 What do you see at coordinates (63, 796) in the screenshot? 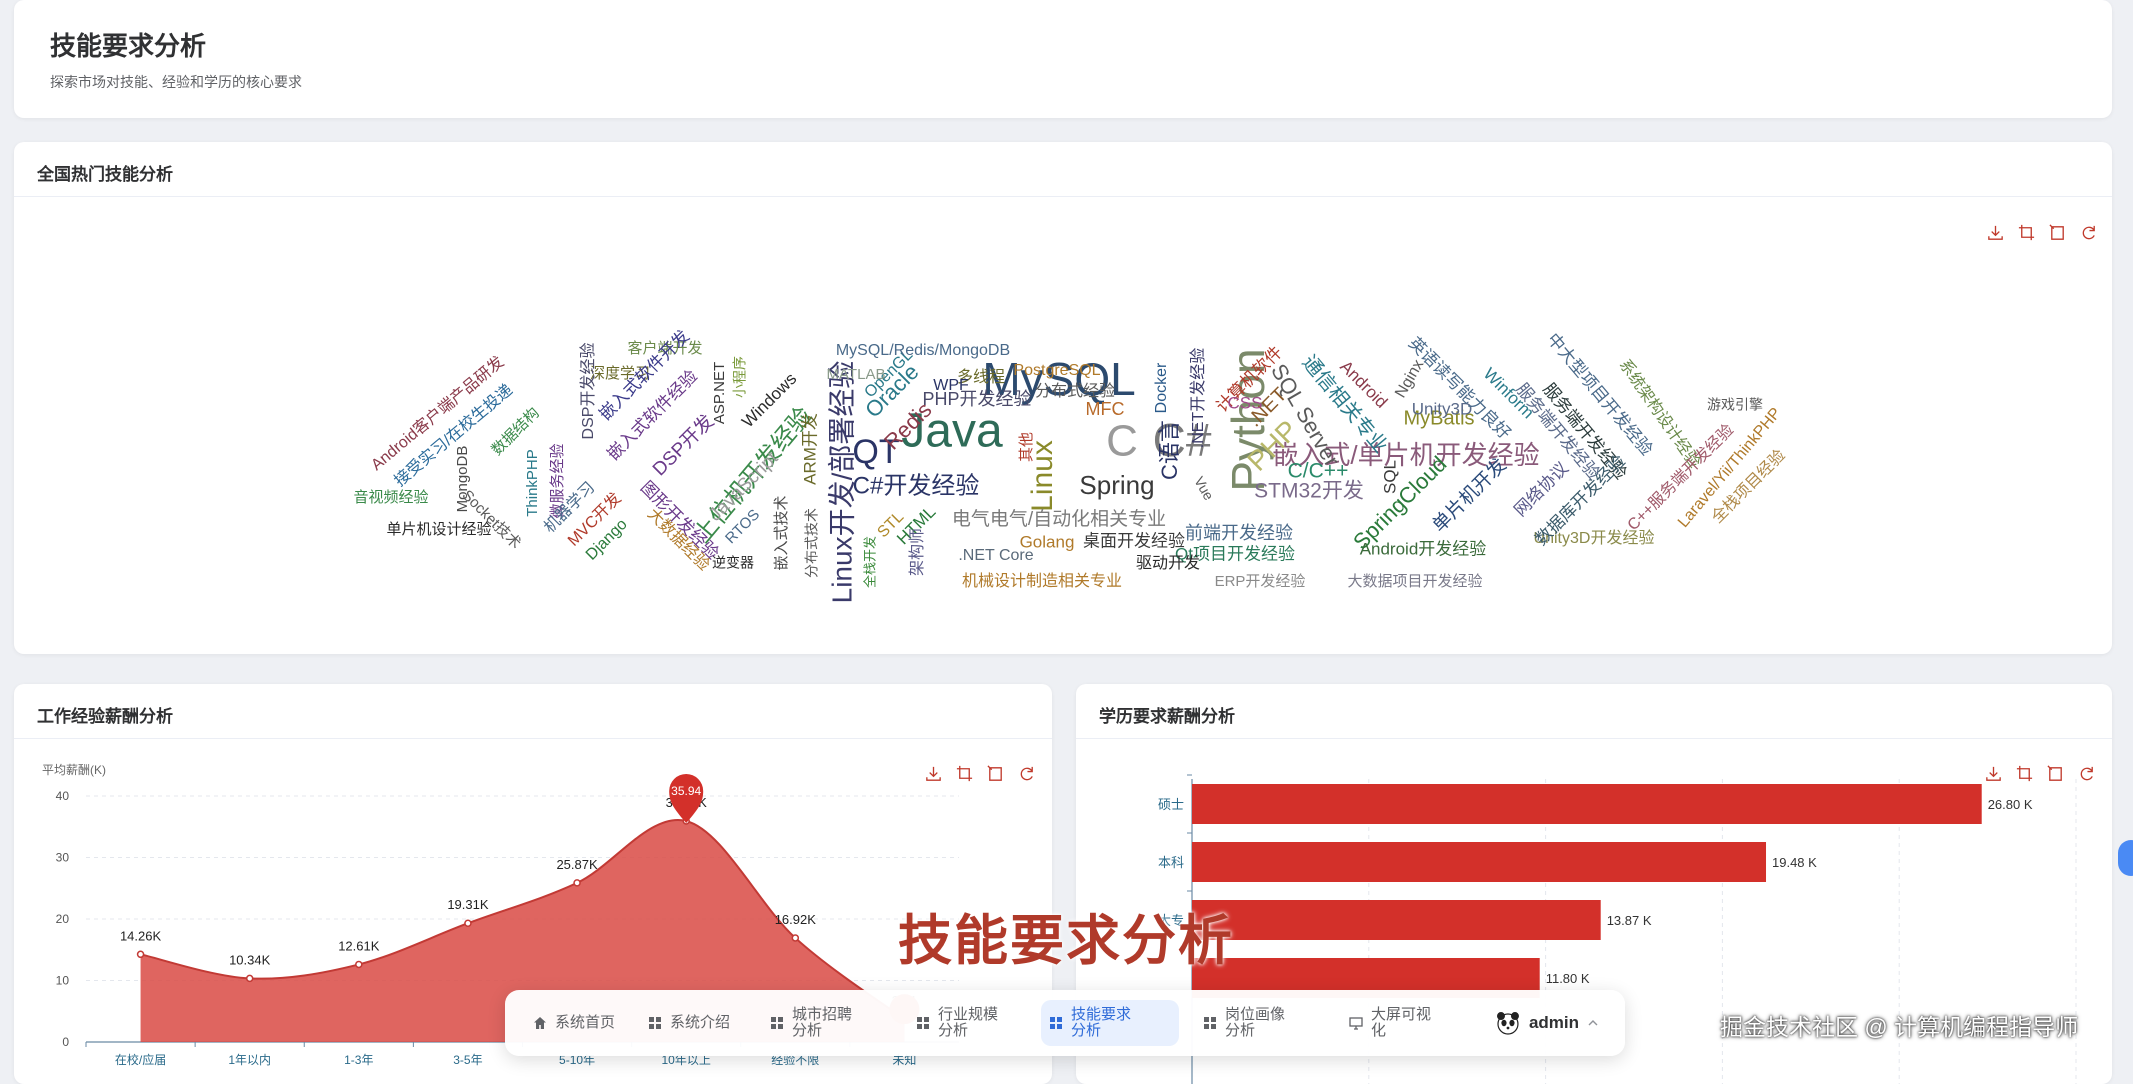
I see `y-tick-label: 40` at bounding box center [63, 796].